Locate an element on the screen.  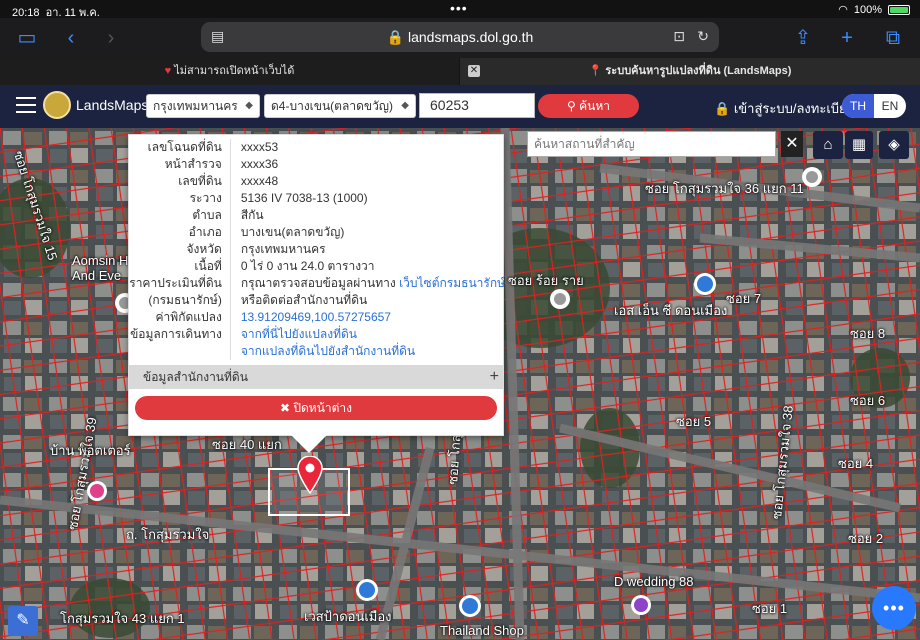
street-label: ซอย 5 is located at coordinates (694, 421).